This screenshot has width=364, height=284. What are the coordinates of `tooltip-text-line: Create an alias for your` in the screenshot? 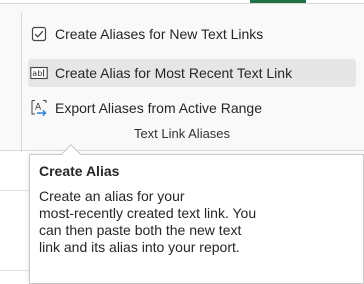 It's located at (112, 196).